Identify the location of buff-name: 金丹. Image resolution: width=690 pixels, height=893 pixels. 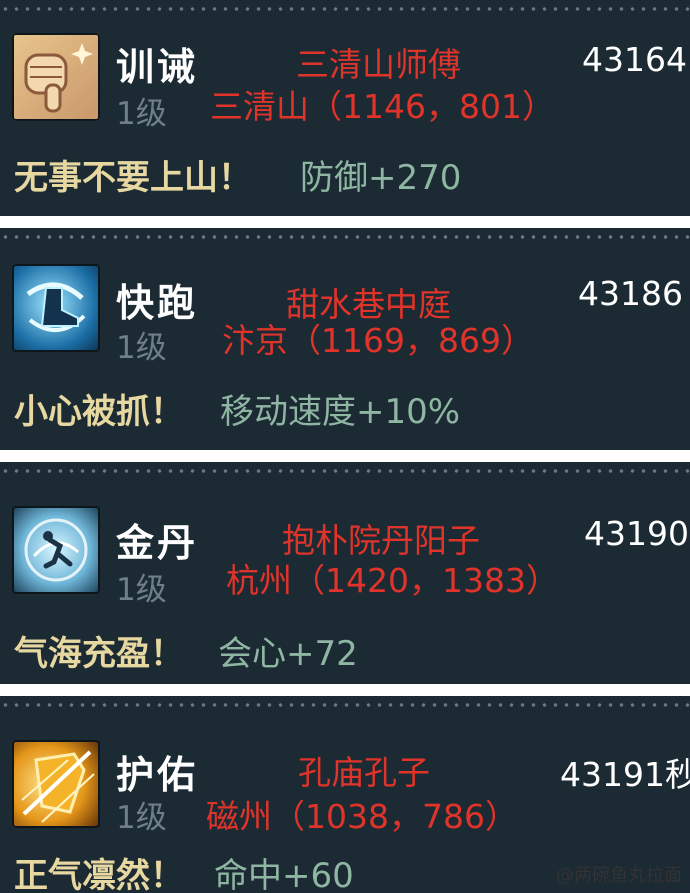
(157, 543).